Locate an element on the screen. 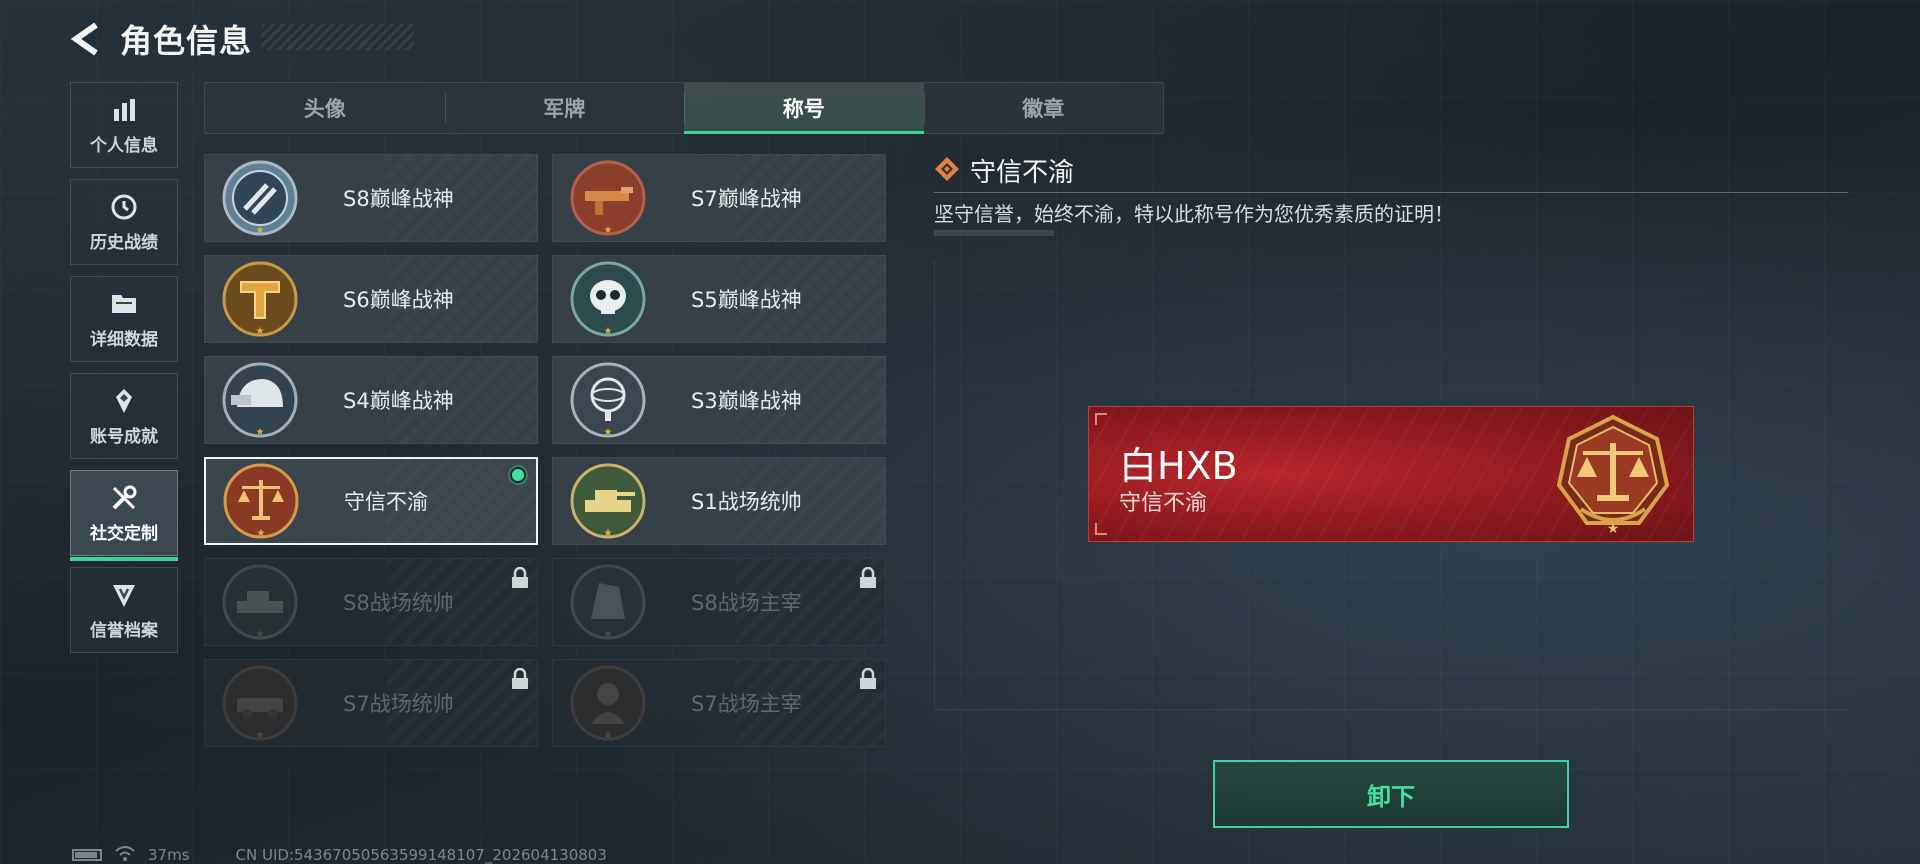  battery-icon is located at coordinates (87, 855).